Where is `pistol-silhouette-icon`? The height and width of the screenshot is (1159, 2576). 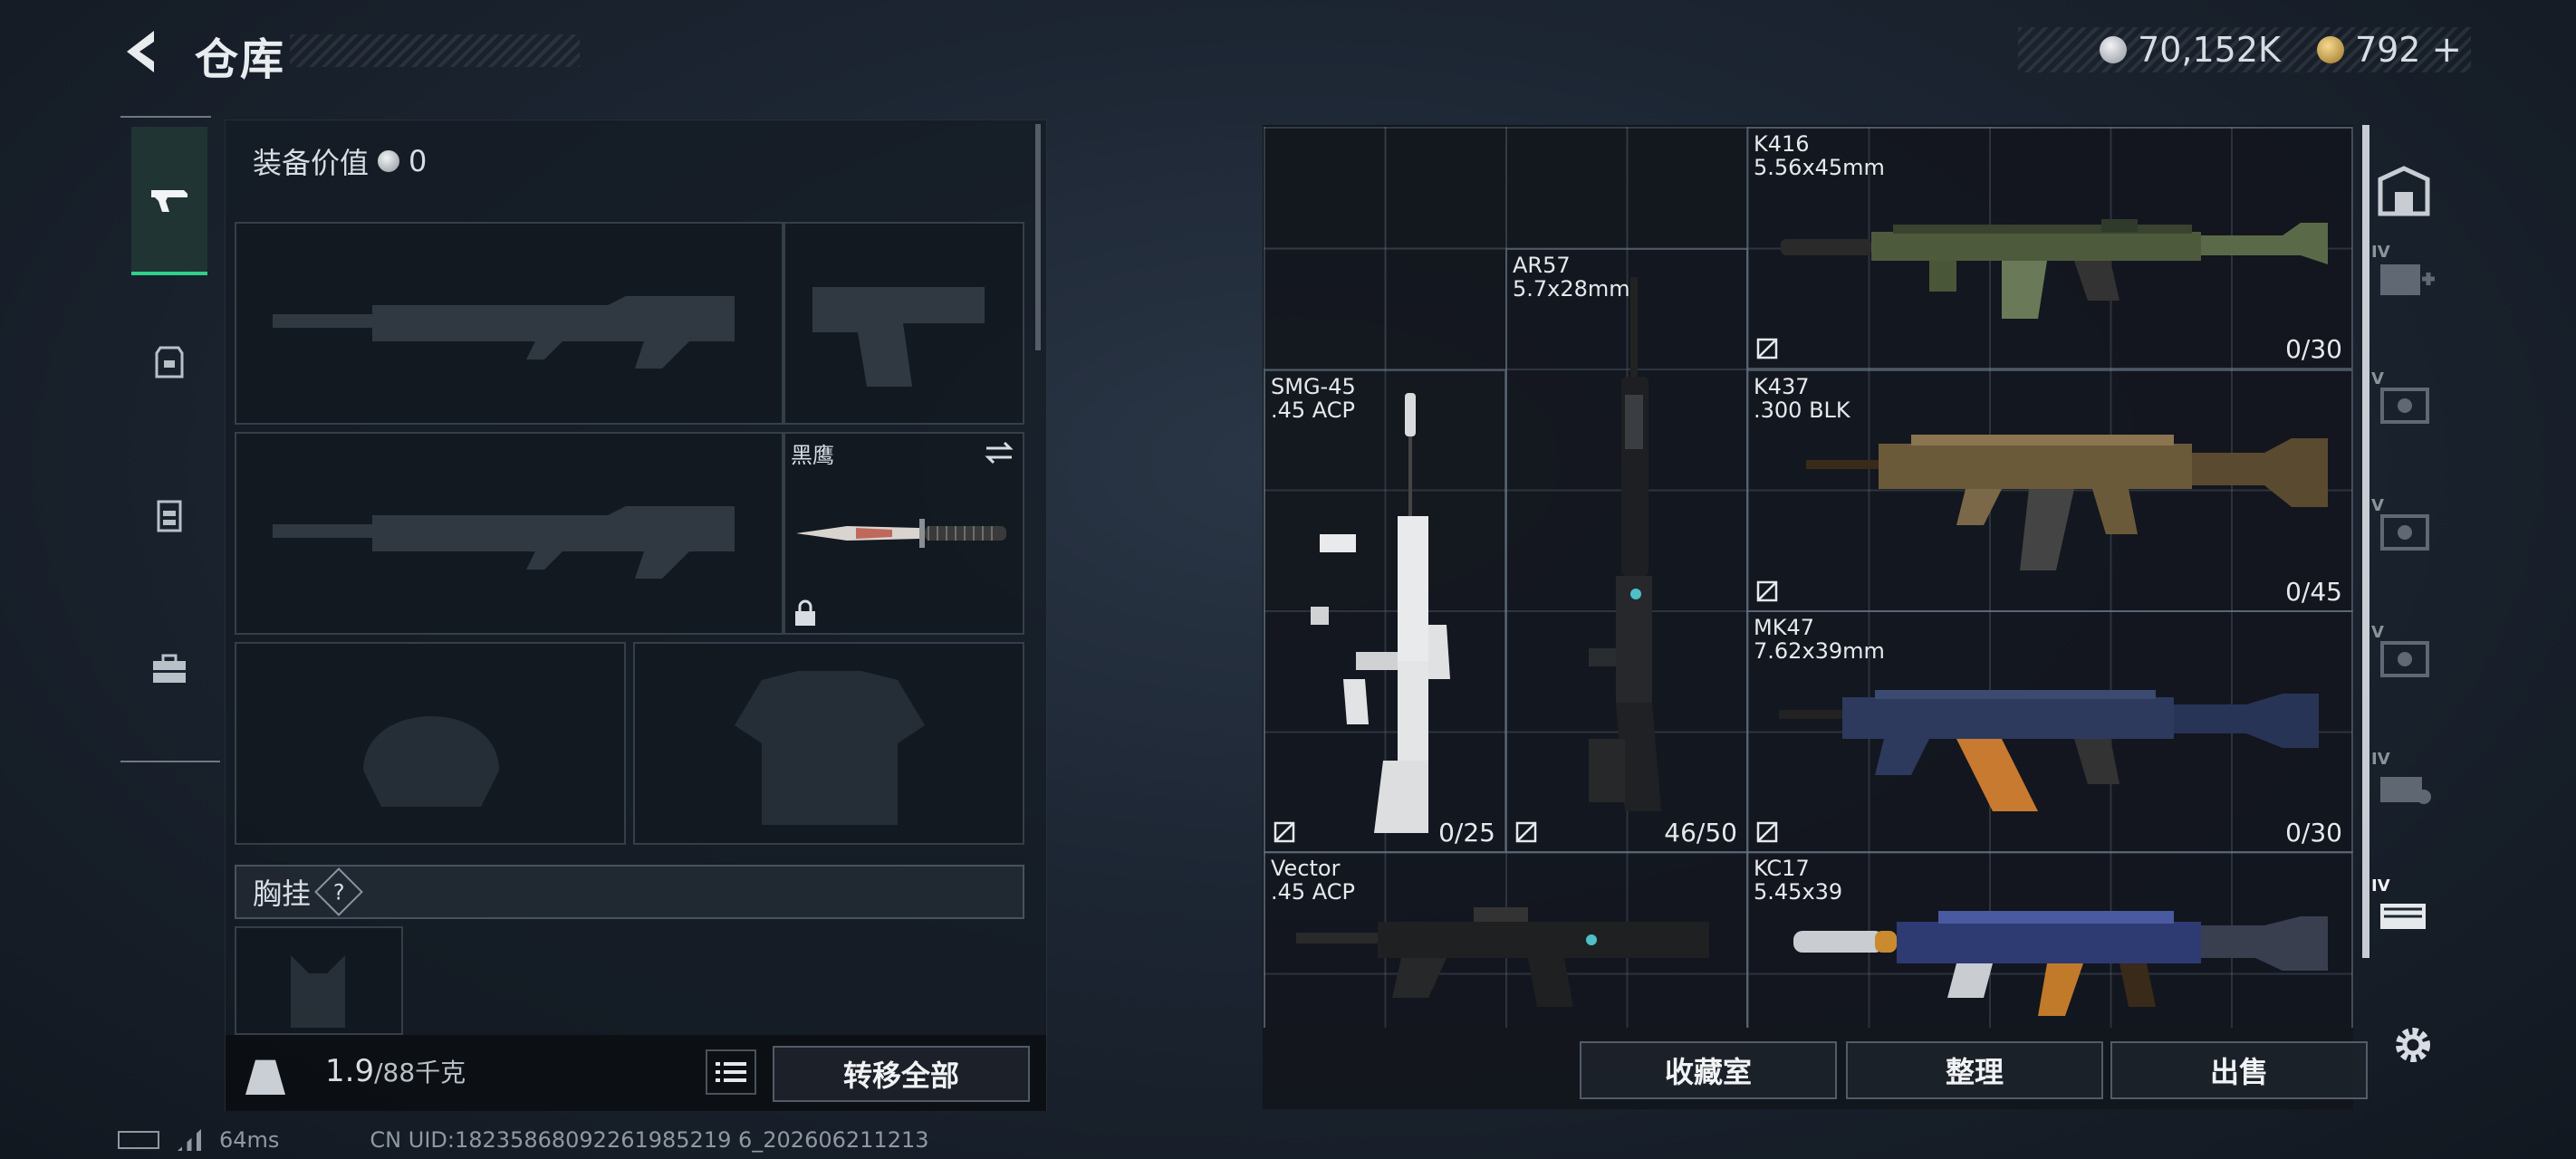
pistol-silhouette-icon is located at coordinates (898, 337).